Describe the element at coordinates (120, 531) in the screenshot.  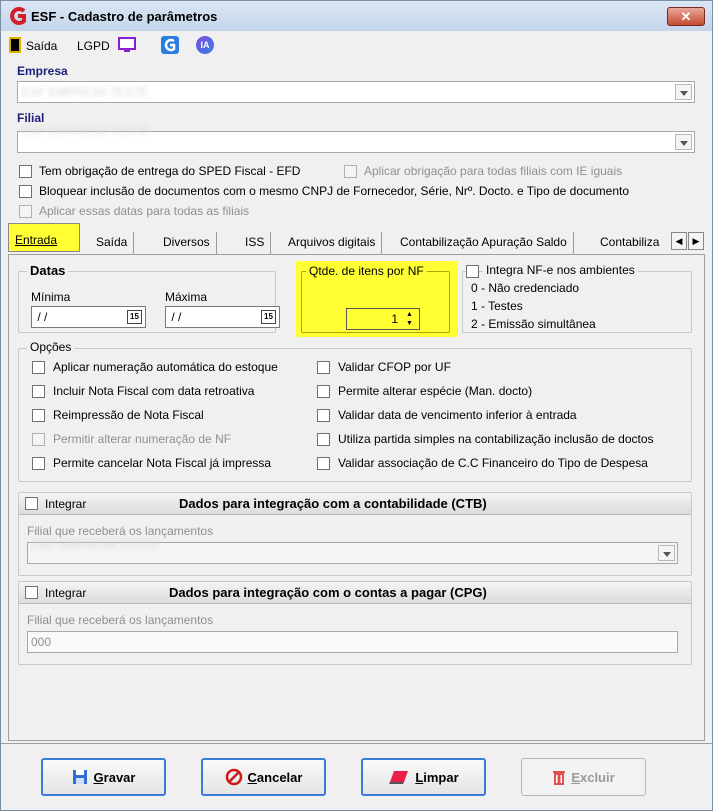
I see `ctb-filial-label: Filial que receberá os lançamentos` at that location.